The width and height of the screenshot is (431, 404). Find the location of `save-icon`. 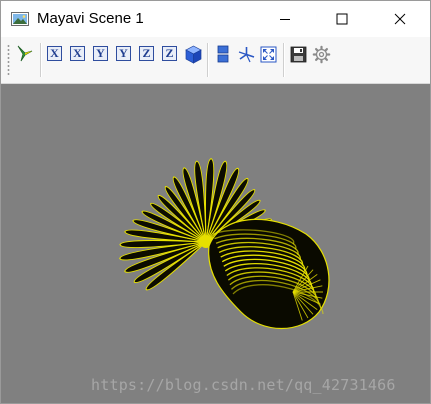

save-icon is located at coordinates (298, 54).